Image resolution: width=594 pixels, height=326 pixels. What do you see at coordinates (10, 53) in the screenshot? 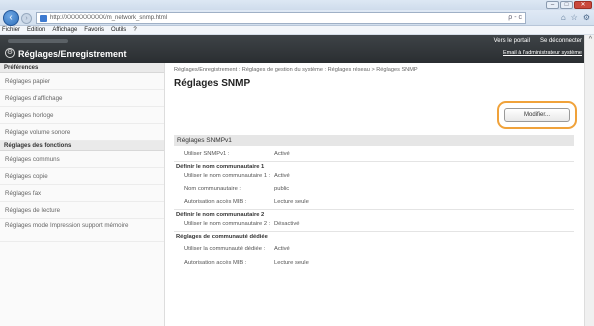
I see `settings-registration-icon: ⚙` at bounding box center [10, 53].